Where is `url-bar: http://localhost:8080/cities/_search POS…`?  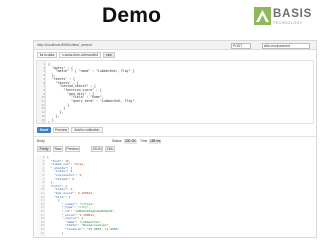 url-bar: http://localhost:8080/cities/_search POS… is located at coordinates (175, 45).